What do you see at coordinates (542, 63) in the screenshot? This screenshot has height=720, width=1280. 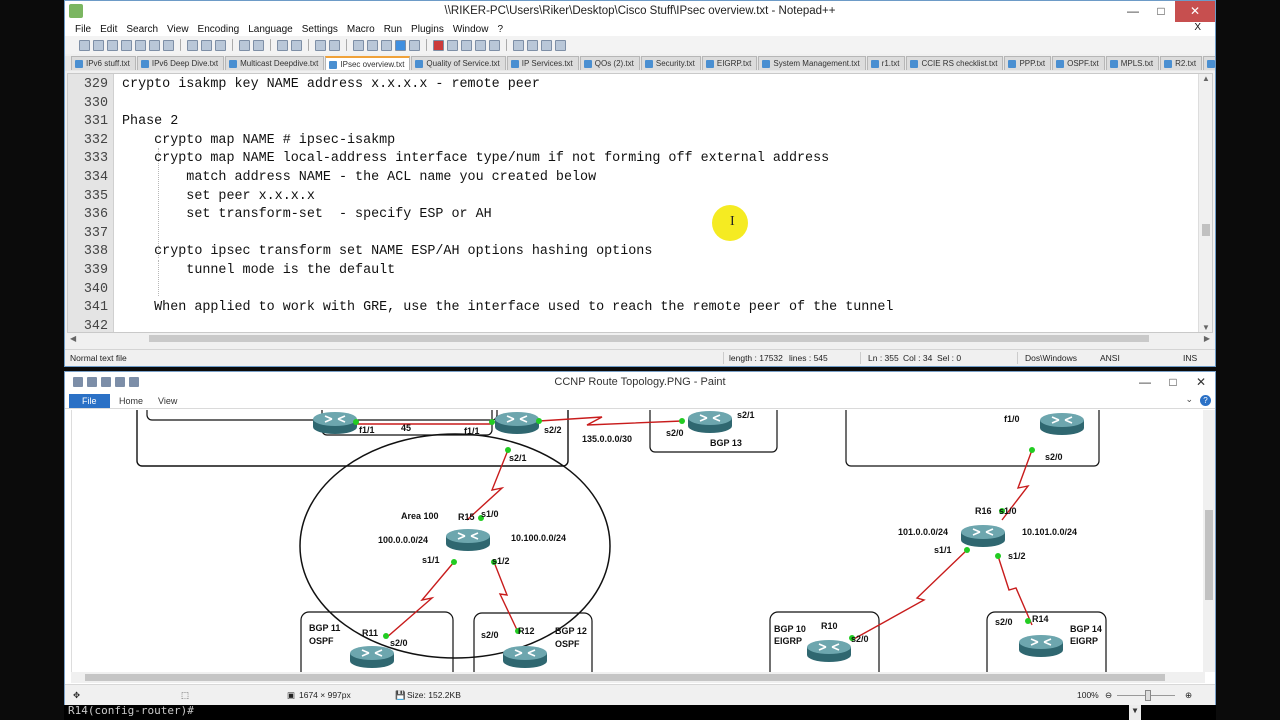 I see `document-tab: IP Services.txt` at bounding box center [542, 63].